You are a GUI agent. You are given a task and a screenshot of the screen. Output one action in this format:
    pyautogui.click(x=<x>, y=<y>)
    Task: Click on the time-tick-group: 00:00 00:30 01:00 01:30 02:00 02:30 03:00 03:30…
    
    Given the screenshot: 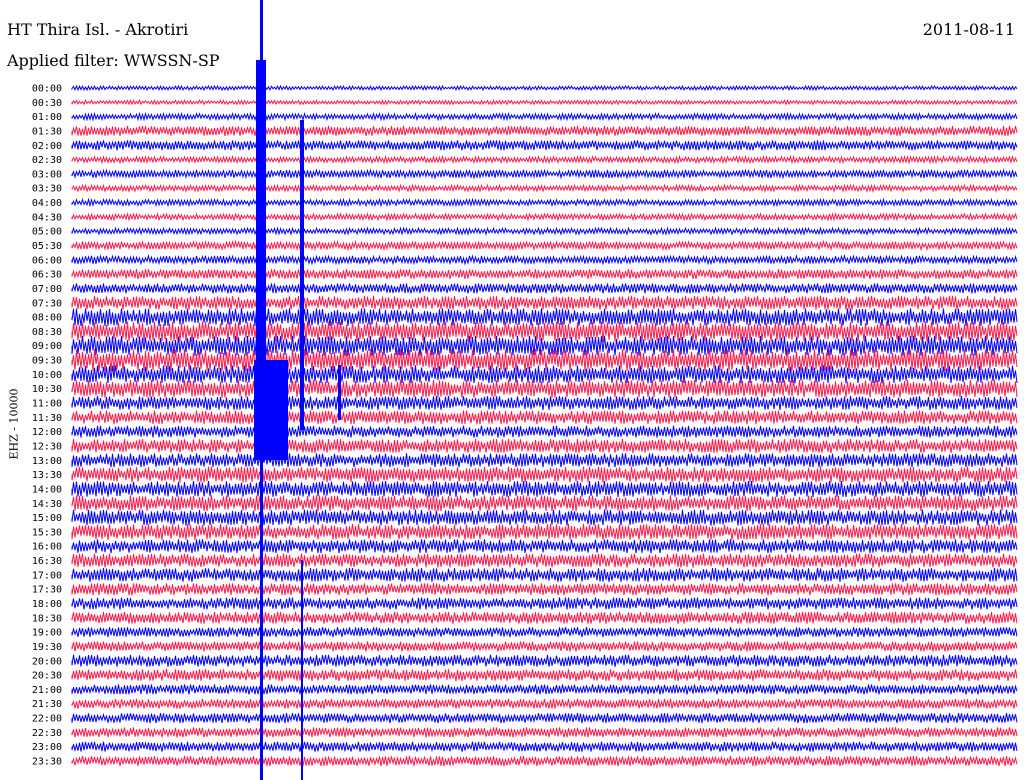 What is the action you would take?
    pyautogui.click(x=47, y=426)
    